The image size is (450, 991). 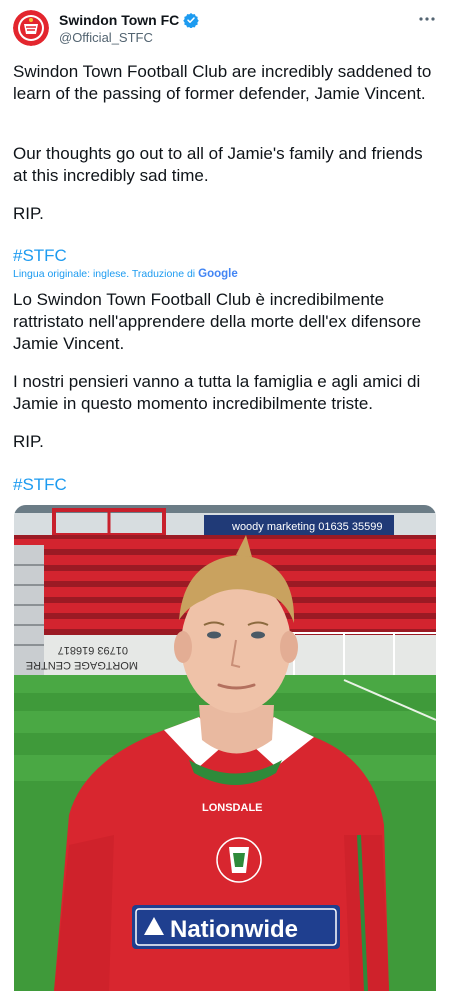 What do you see at coordinates (232, 808) in the screenshot?
I see `shirt-brand-text: LONSDALE` at bounding box center [232, 808].